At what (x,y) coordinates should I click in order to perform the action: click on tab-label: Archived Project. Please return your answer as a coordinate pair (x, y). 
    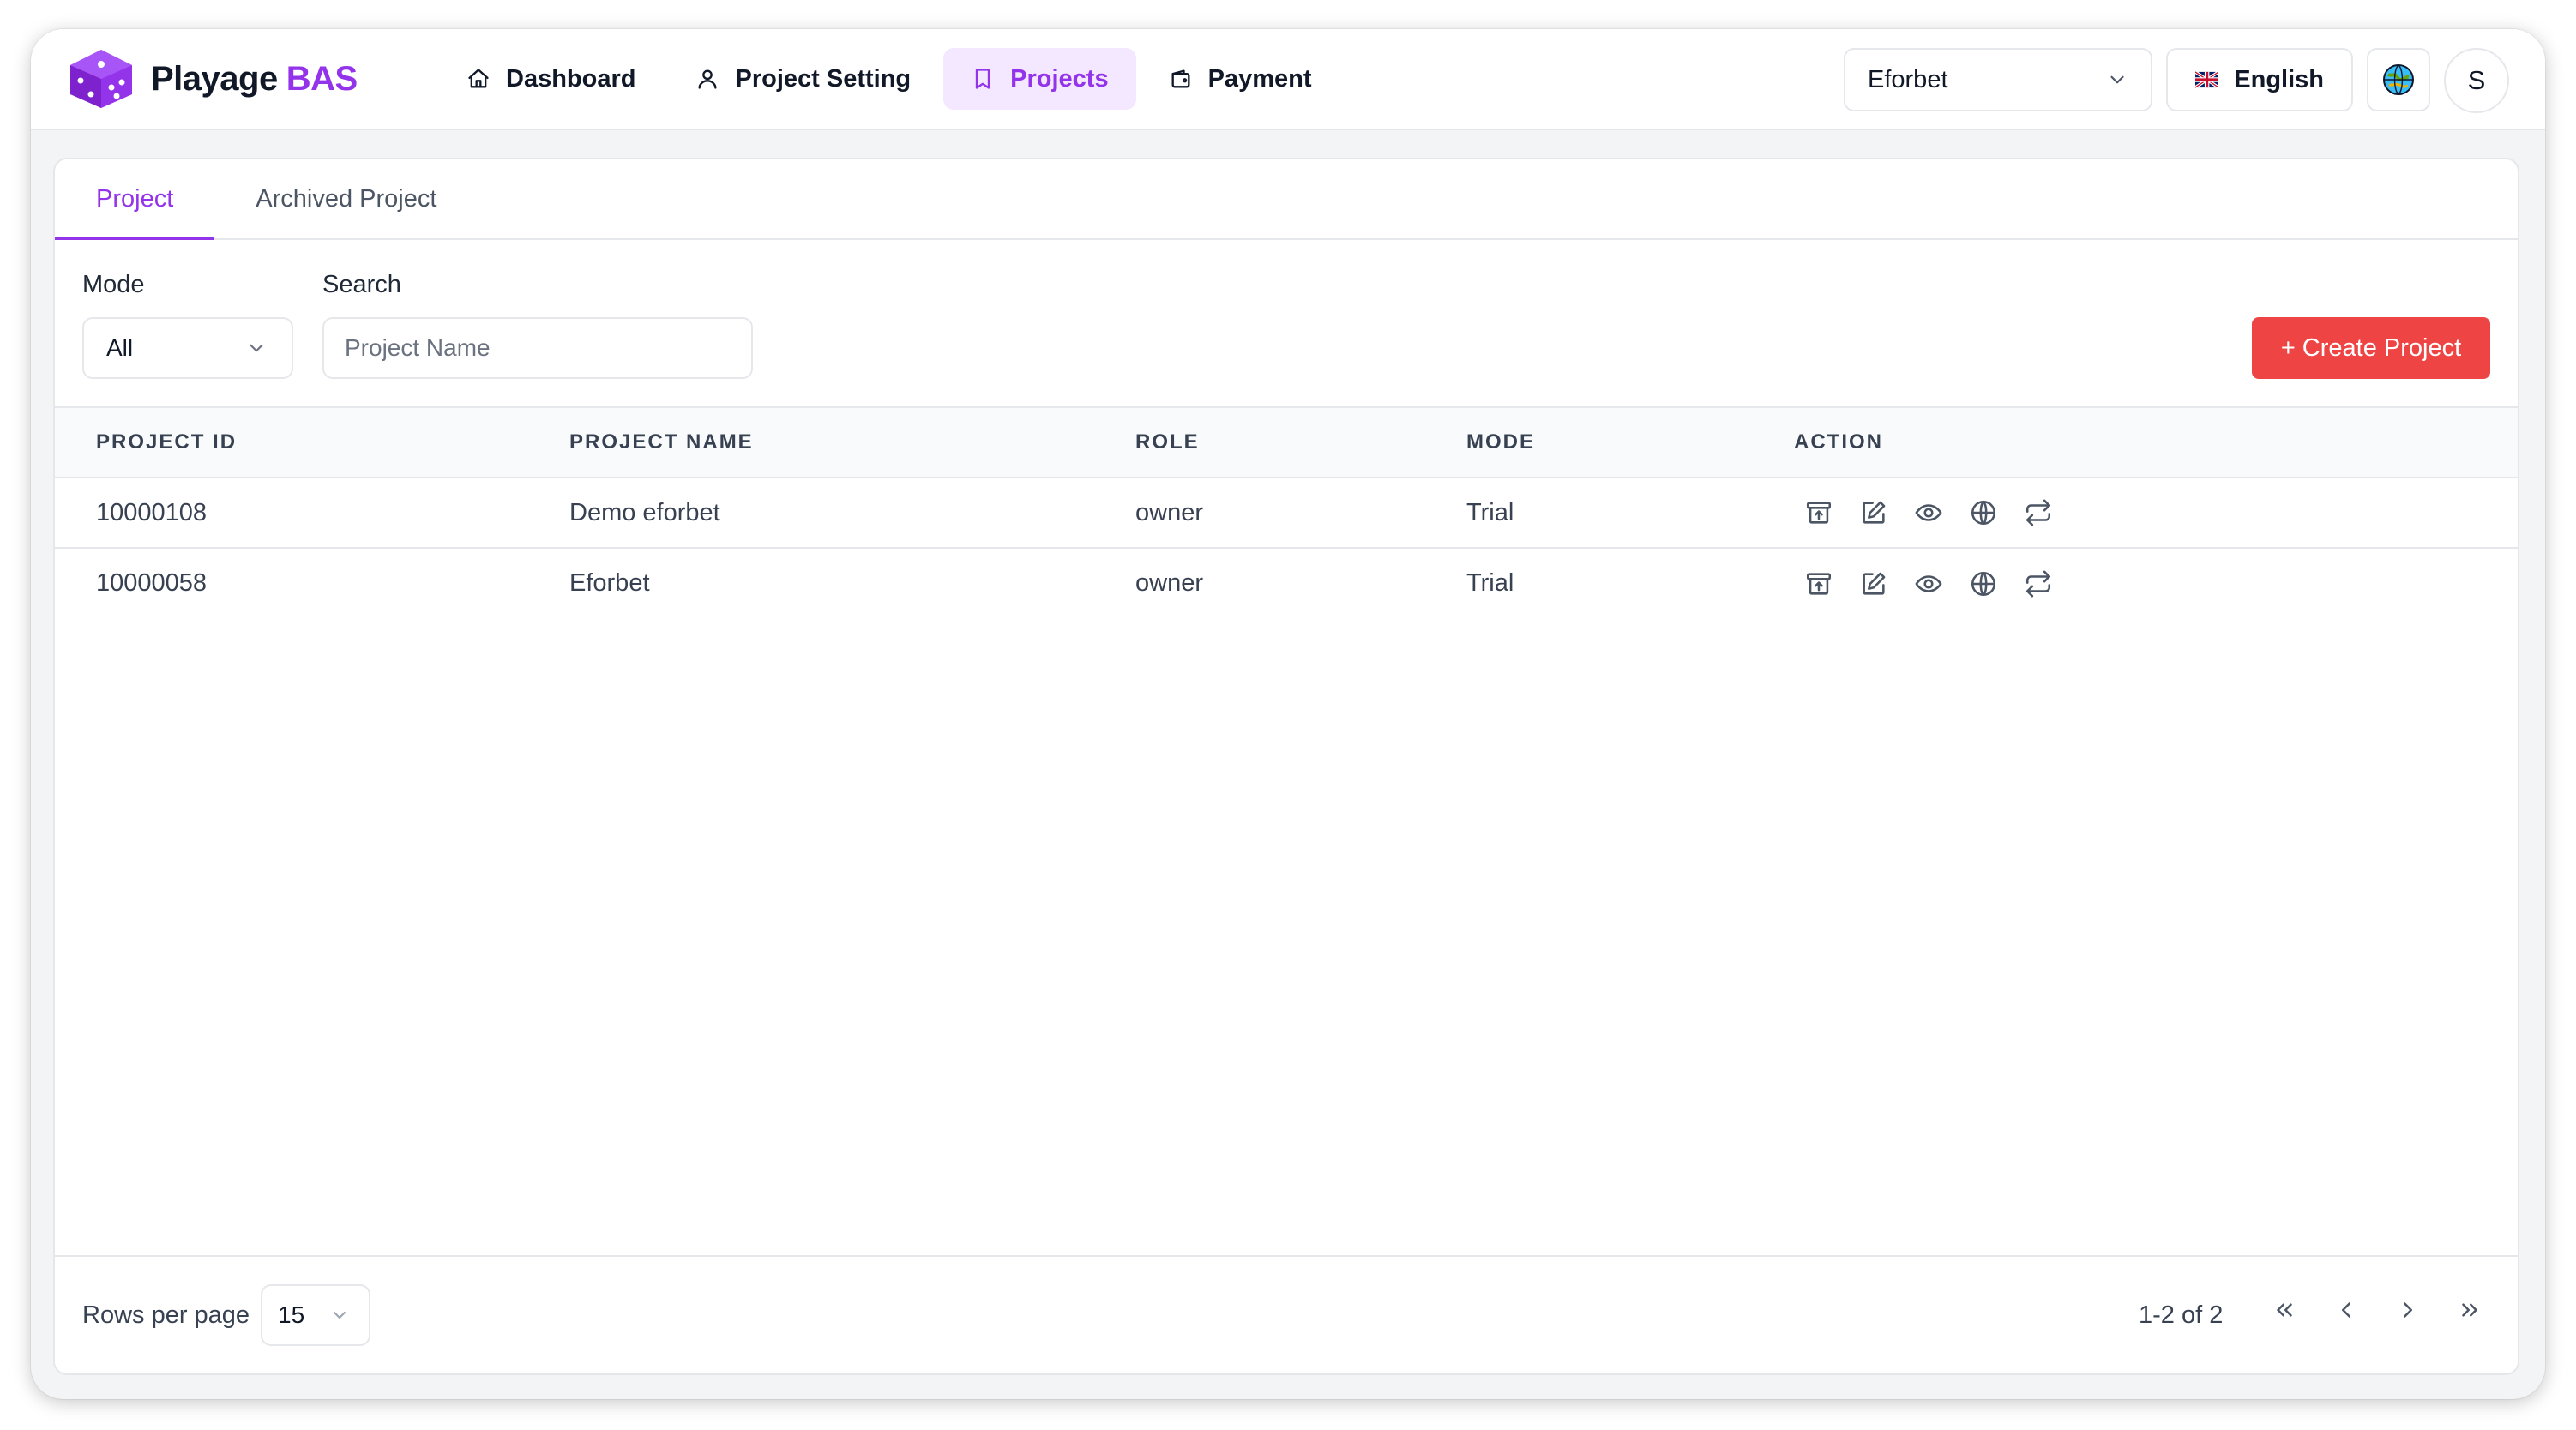
    Looking at the image, I should click on (346, 198).